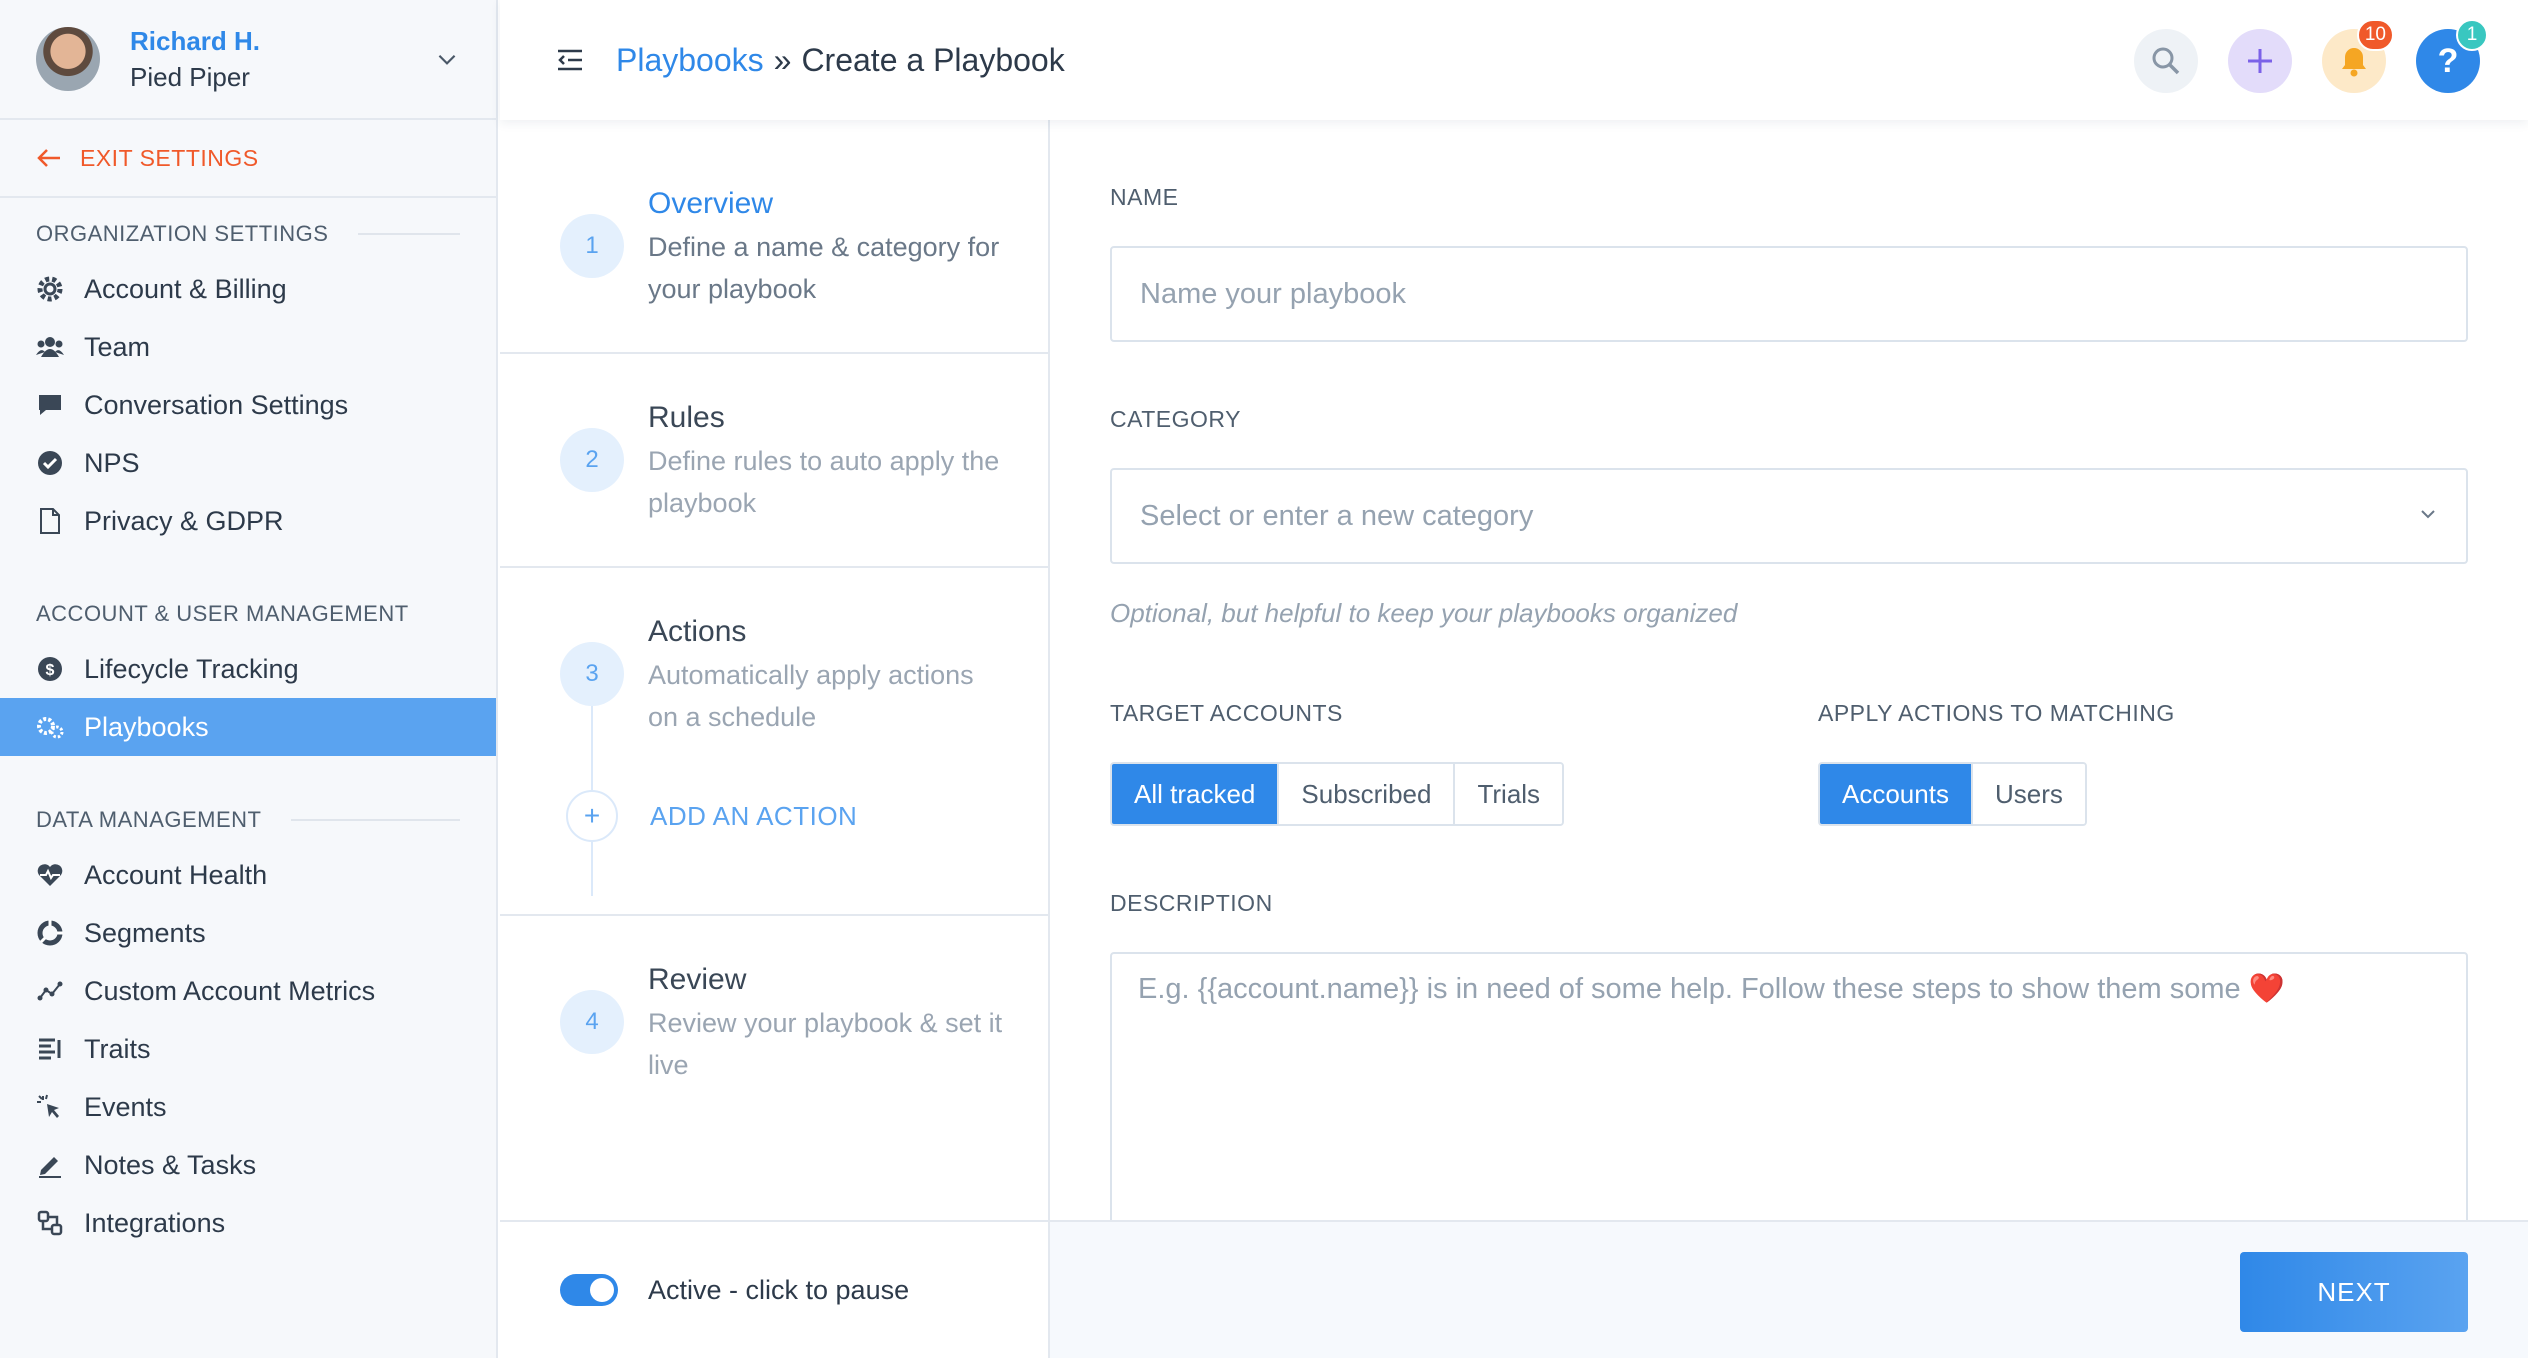 This screenshot has height=1358, width=2528. What do you see at coordinates (592, 816) in the screenshot?
I see `plus-icon: +` at bounding box center [592, 816].